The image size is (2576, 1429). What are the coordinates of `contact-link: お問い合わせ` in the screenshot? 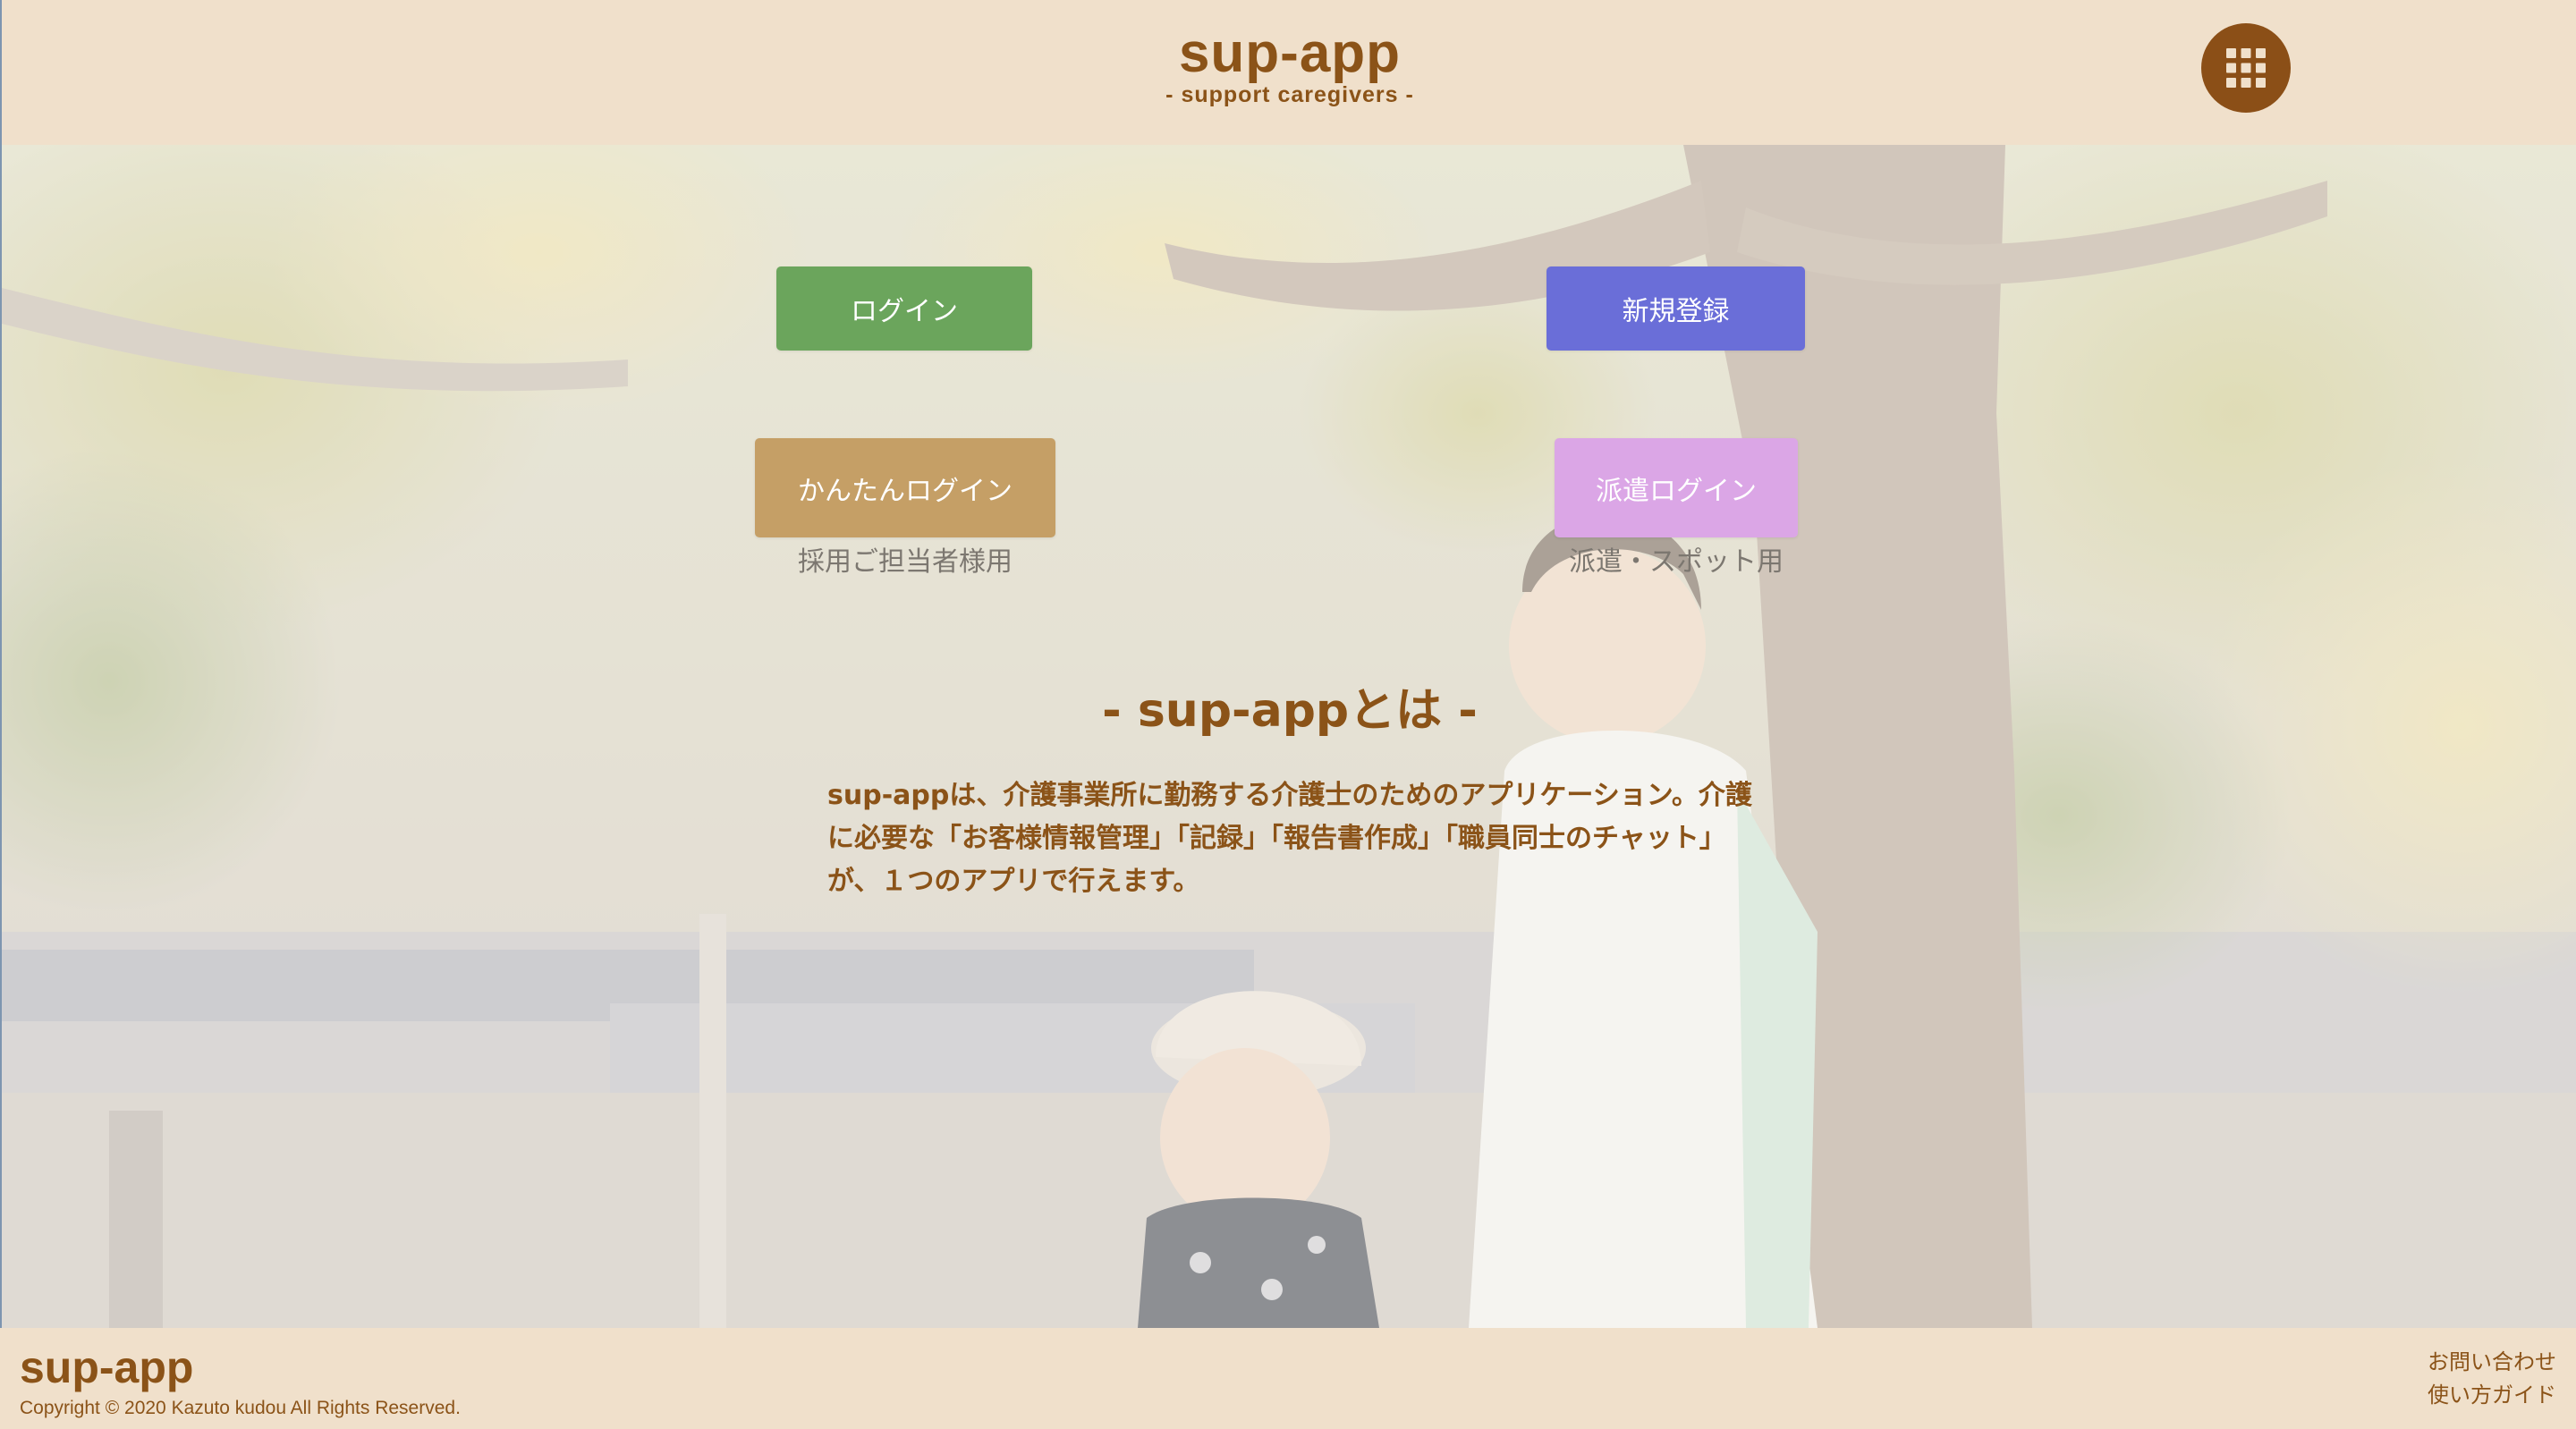 It's located at (2492, 1362).